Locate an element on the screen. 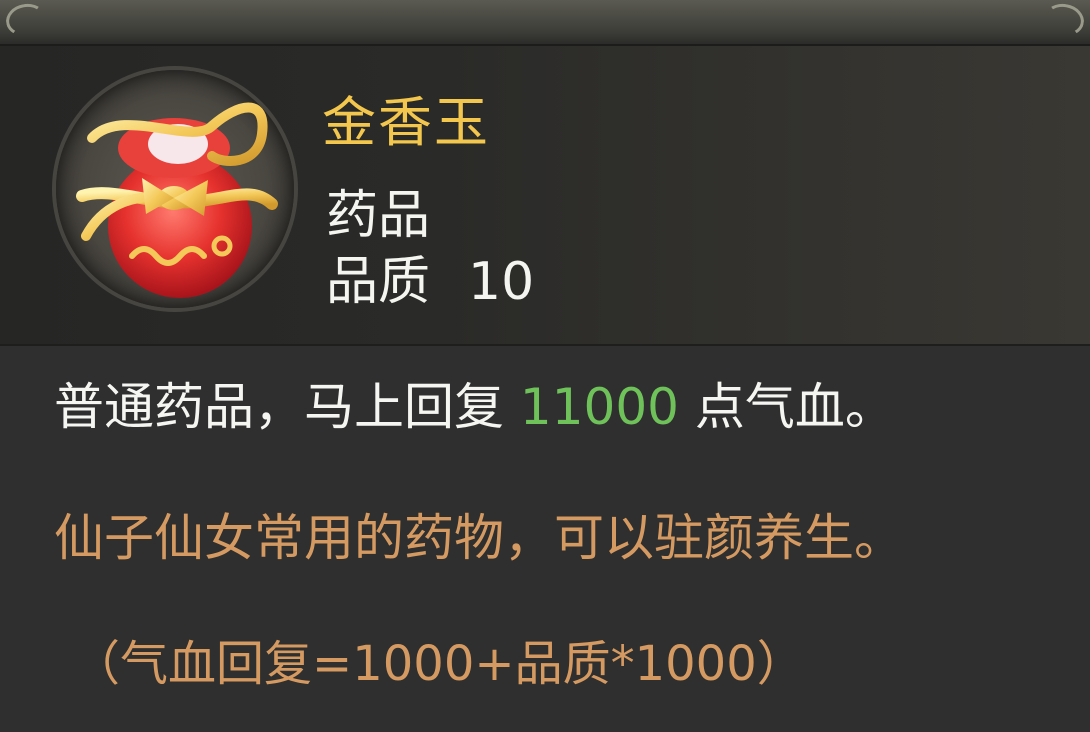 The width and height of the screenshot is (1090, 732). item-type: 药品 is located at coordinates (378, 216).